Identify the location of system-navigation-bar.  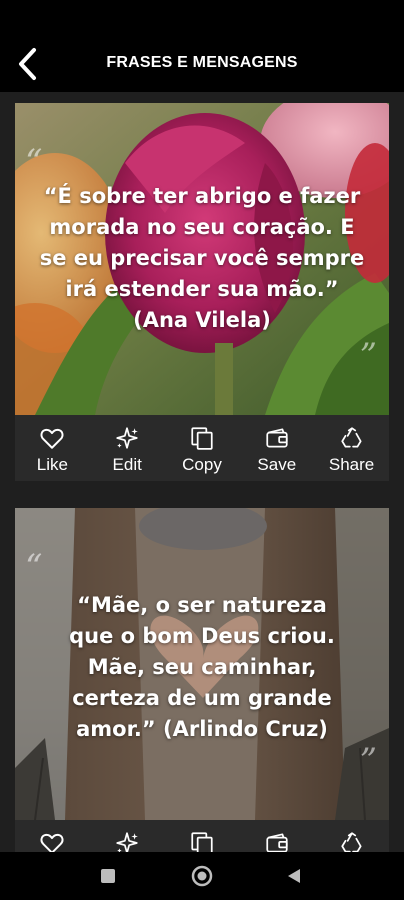
(202, 876).